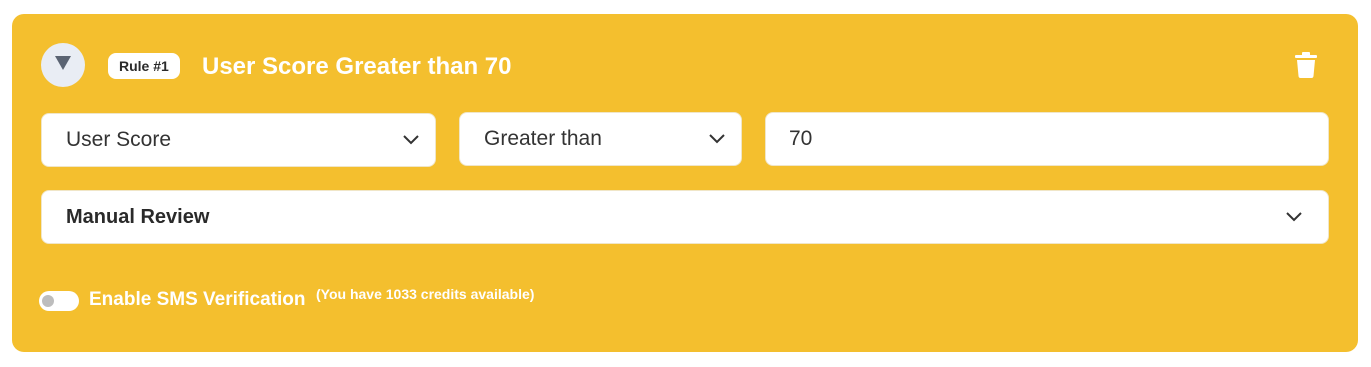 The height and width of the screenshot is (367, 1371). I want to click on toggle-knob, so click(48, 301).